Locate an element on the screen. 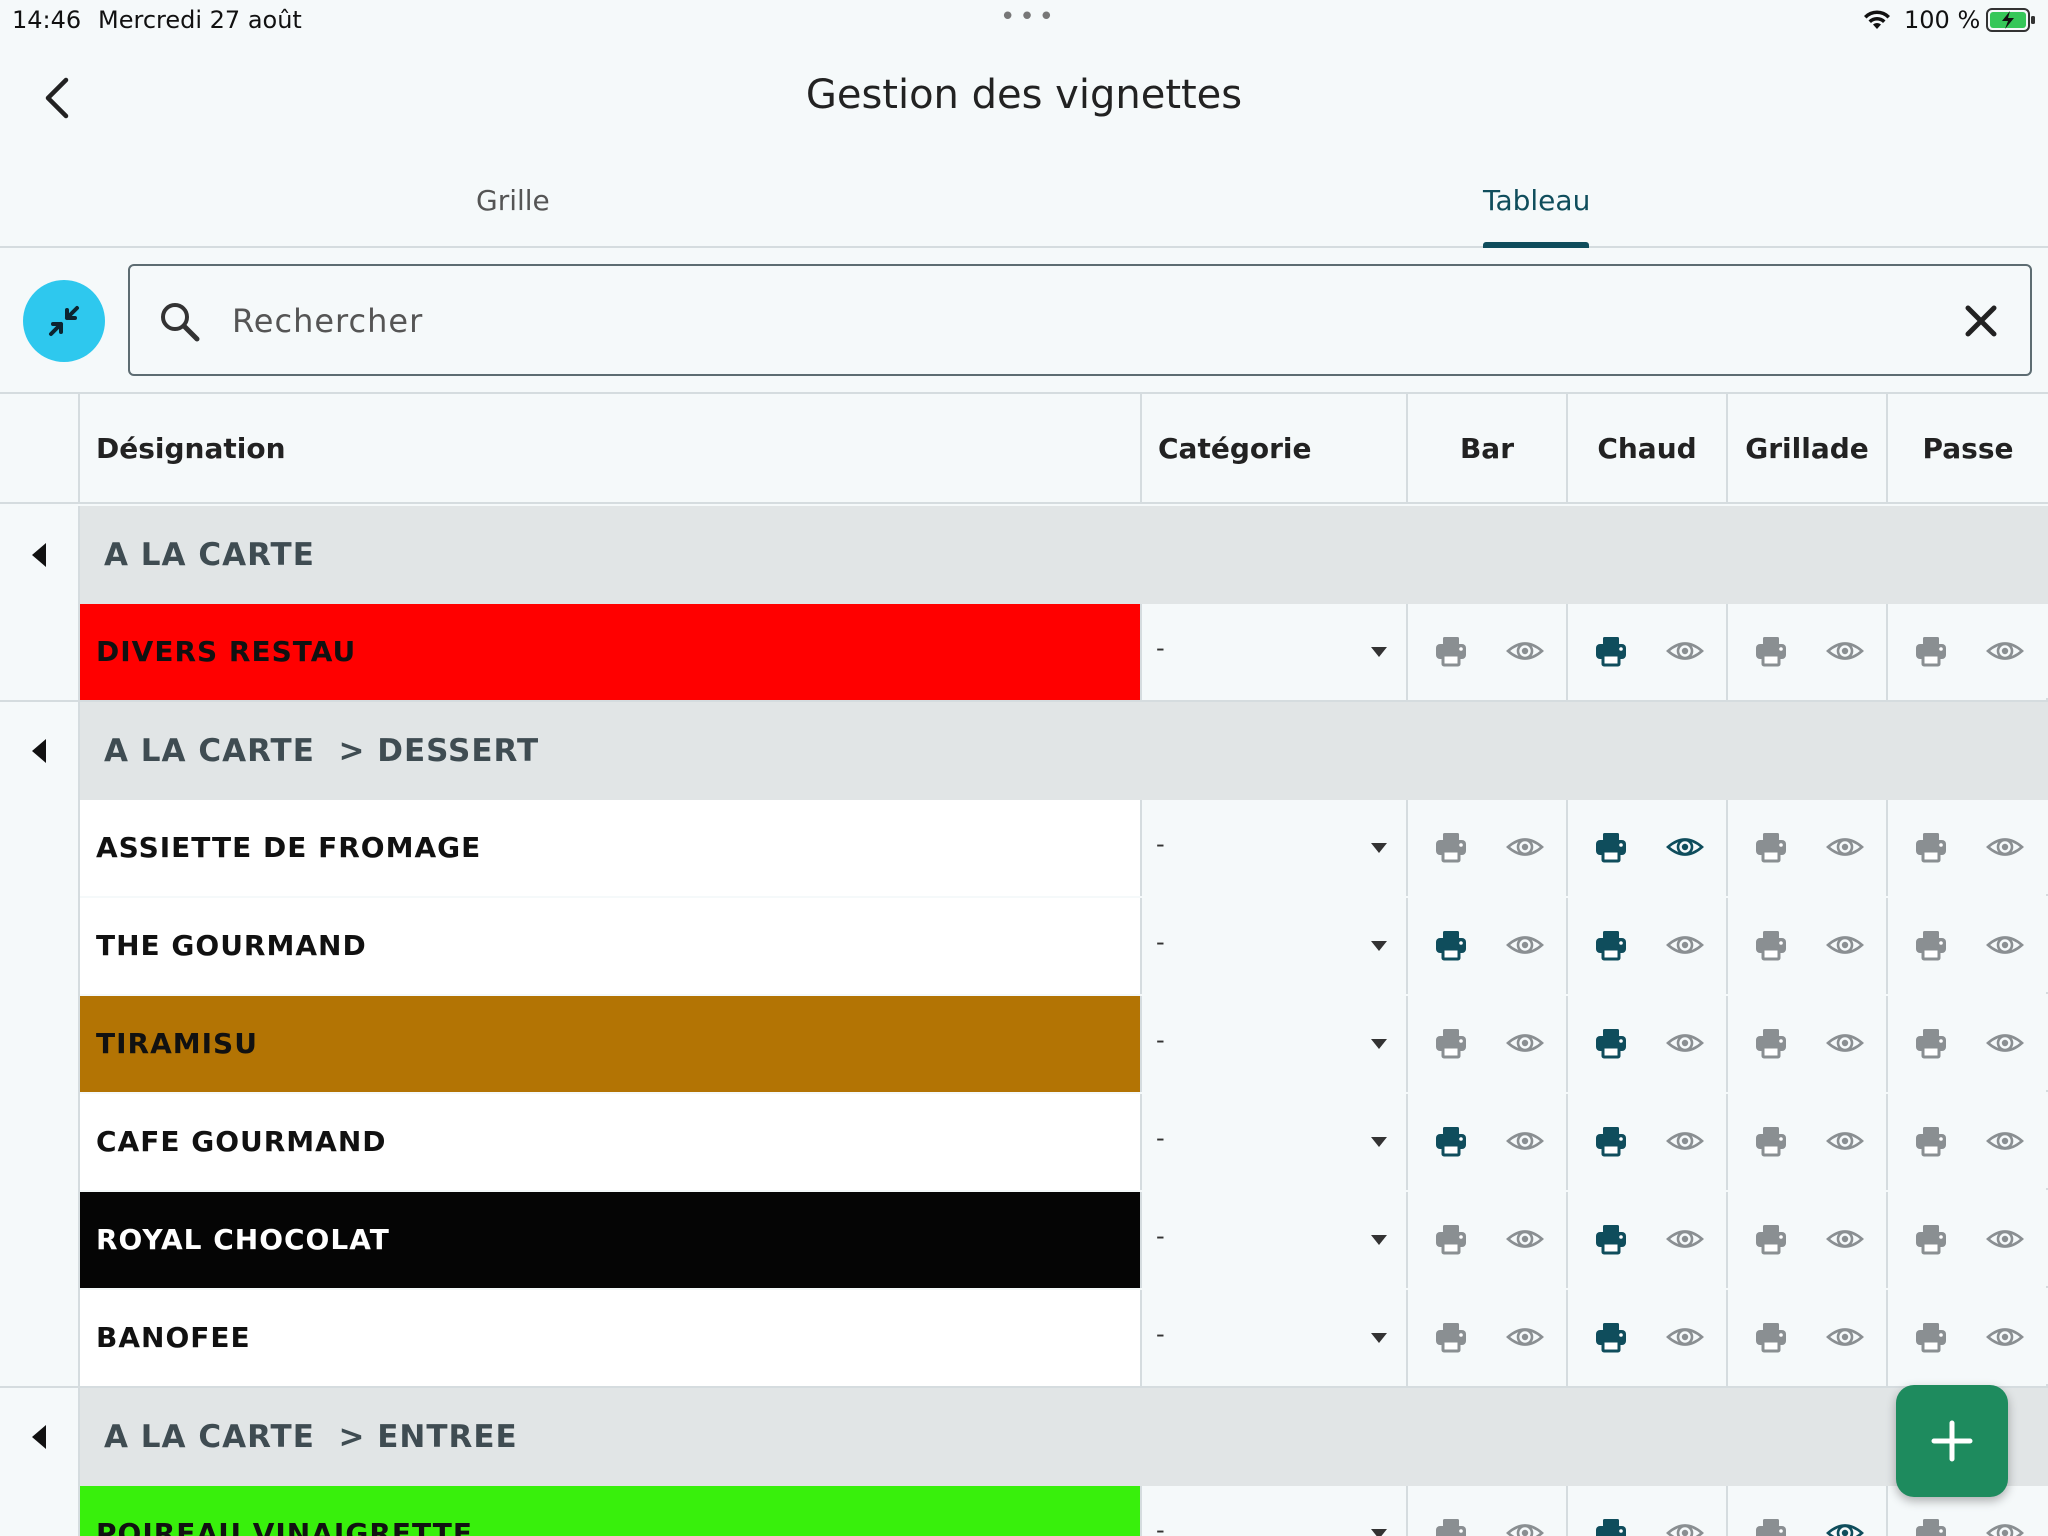  search-input is located at coordinates (1032, 321).